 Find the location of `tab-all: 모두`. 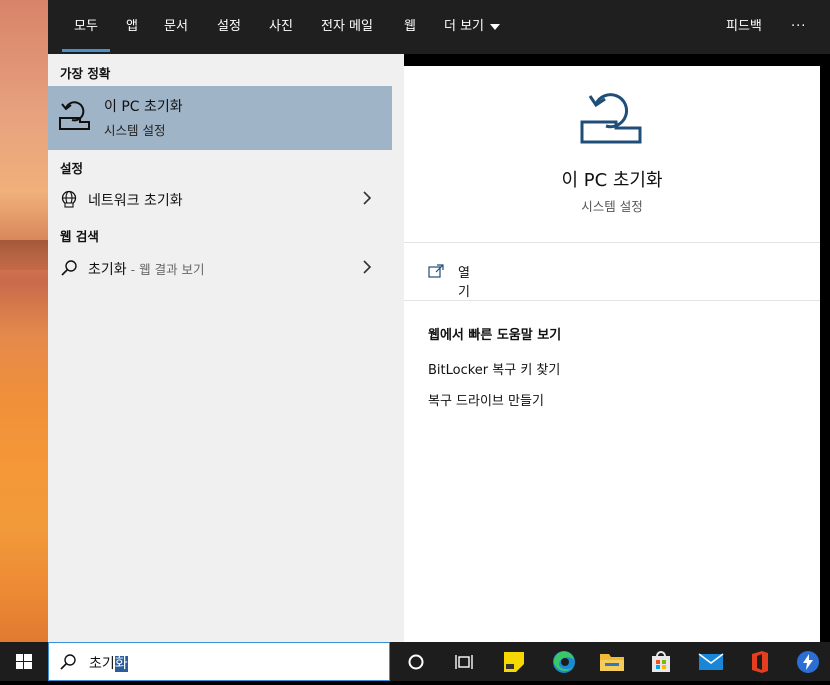

tab-all: 모두 is located at coordinates (86, 27).